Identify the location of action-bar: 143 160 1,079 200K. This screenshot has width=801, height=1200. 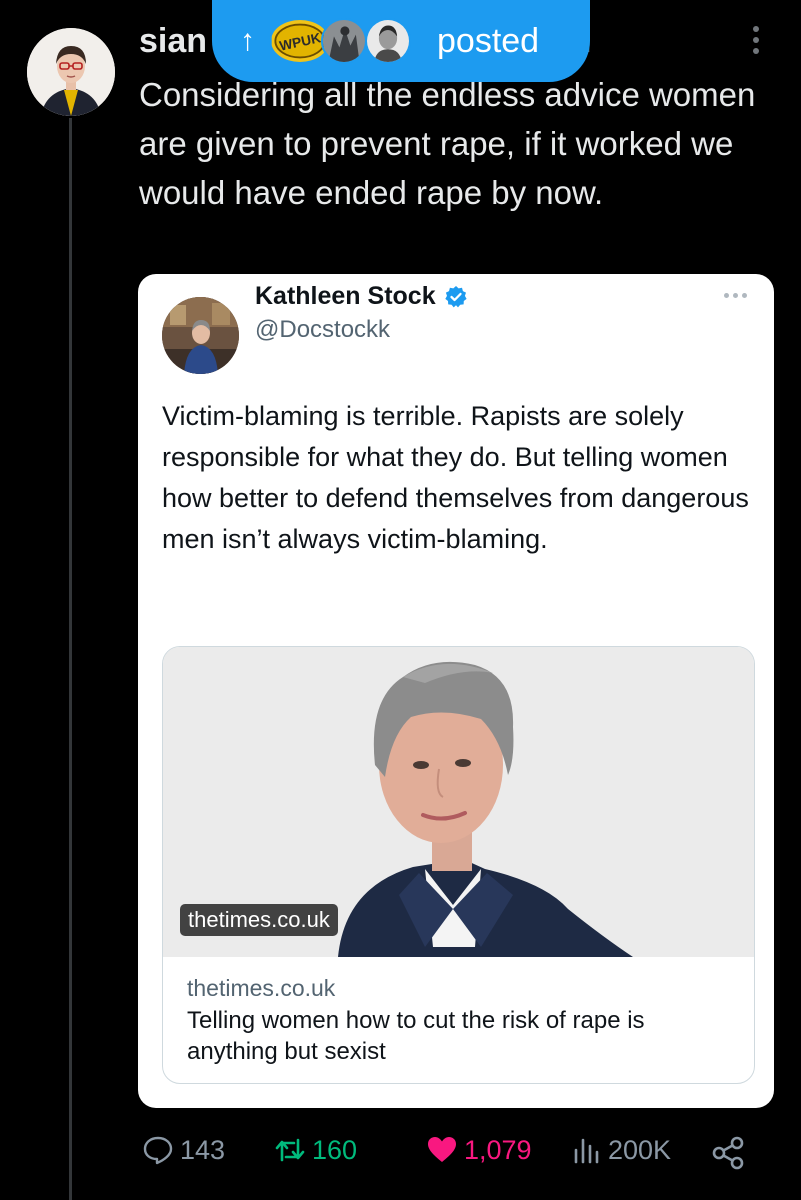
(458, 1154).